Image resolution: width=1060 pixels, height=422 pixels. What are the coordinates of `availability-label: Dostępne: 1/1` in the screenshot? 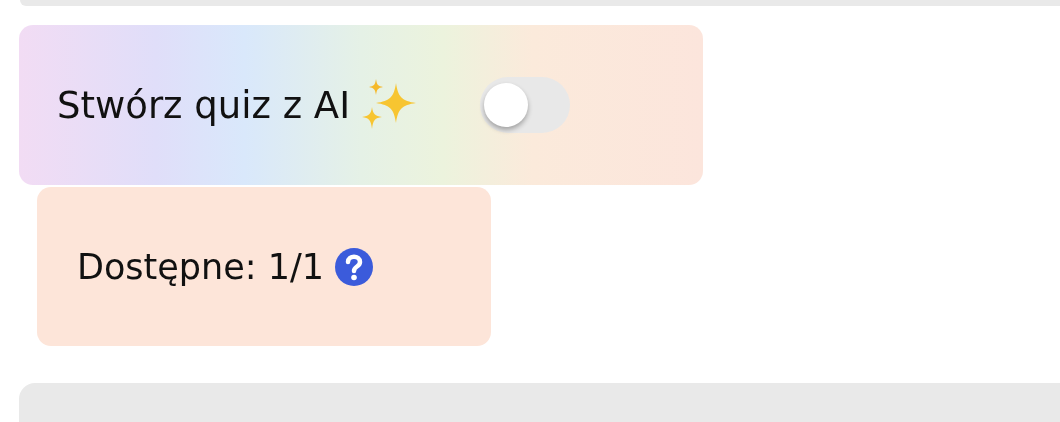 It's located at (201, 266).